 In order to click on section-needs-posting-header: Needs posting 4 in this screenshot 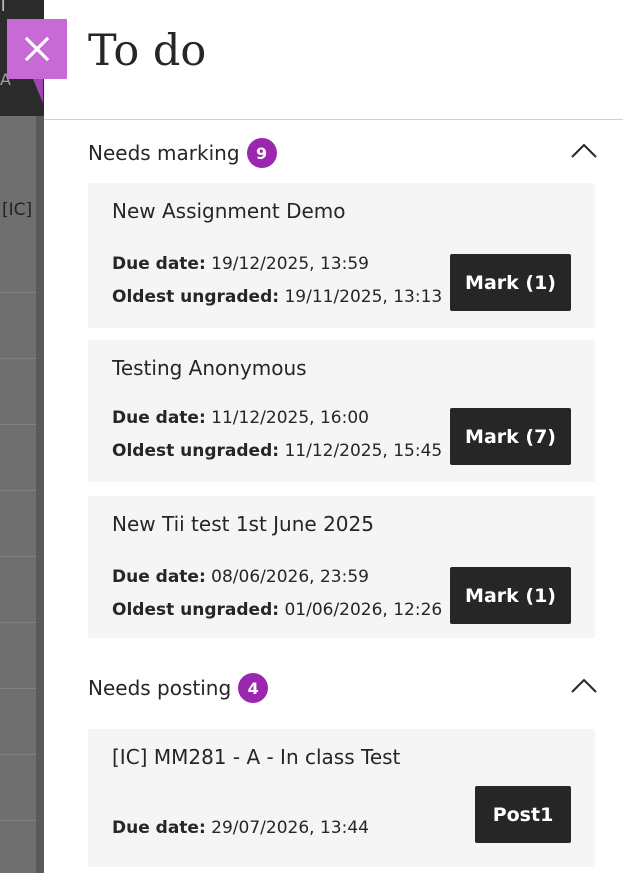, I will do `click(343, 688)`.